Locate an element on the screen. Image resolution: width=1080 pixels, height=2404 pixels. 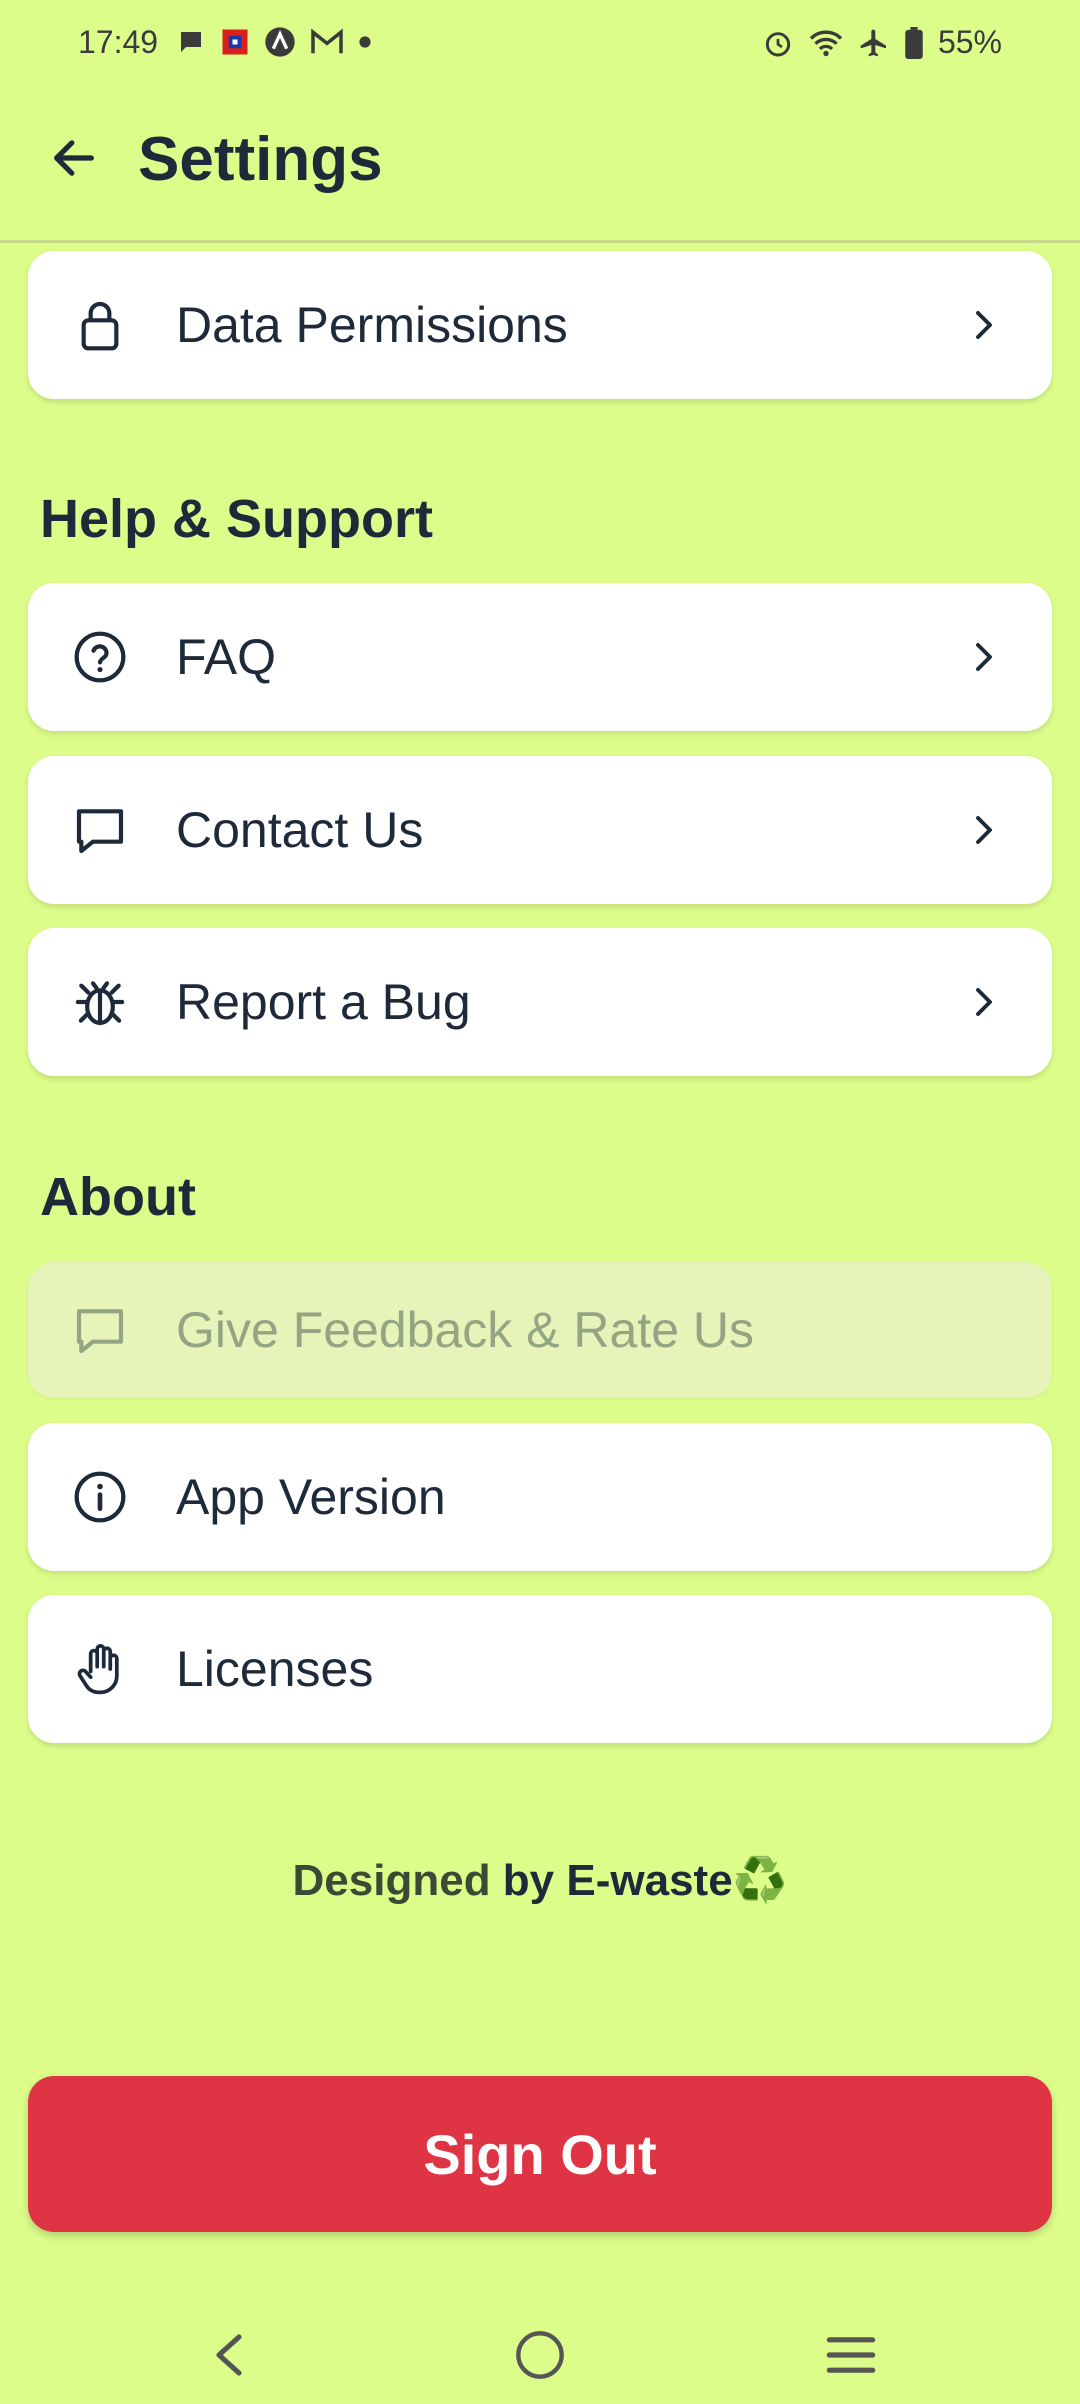
question-circle-icon is located at coordinates (100, 657).